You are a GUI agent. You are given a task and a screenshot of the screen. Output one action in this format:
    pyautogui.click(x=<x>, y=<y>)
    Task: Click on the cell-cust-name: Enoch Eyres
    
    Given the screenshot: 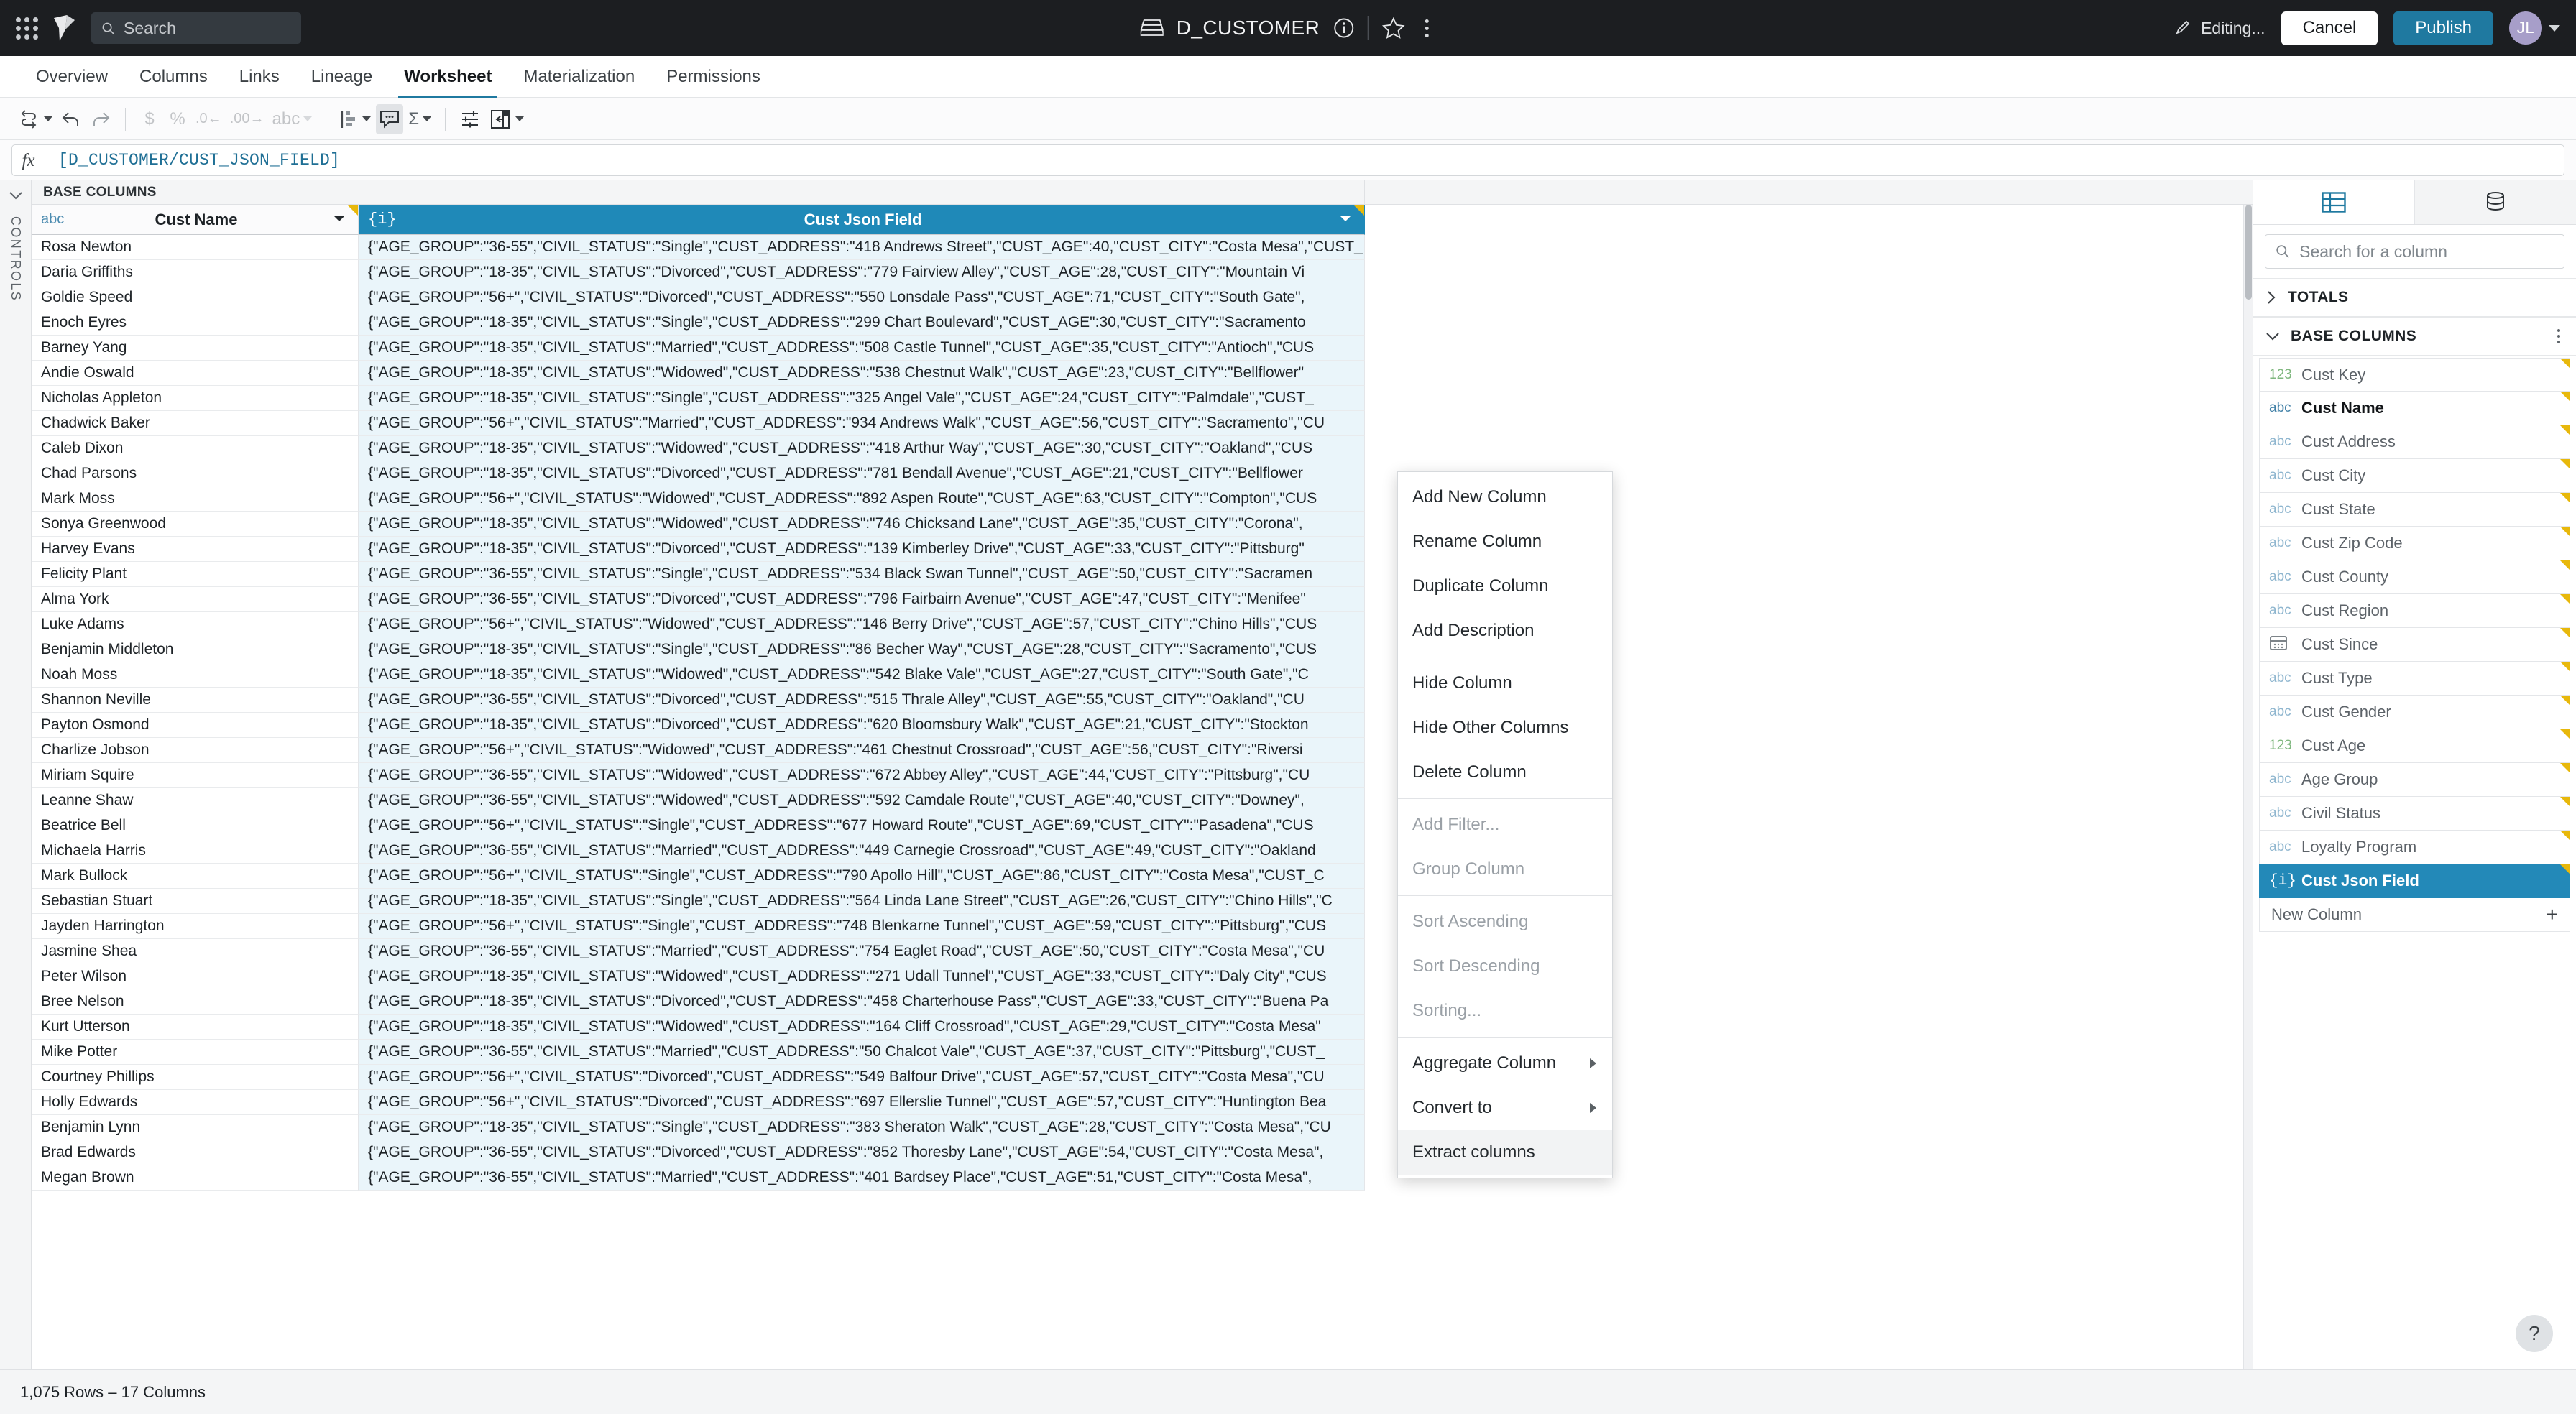 What is the action you would take?
    pyautogui.click(x=195, y=323)
    